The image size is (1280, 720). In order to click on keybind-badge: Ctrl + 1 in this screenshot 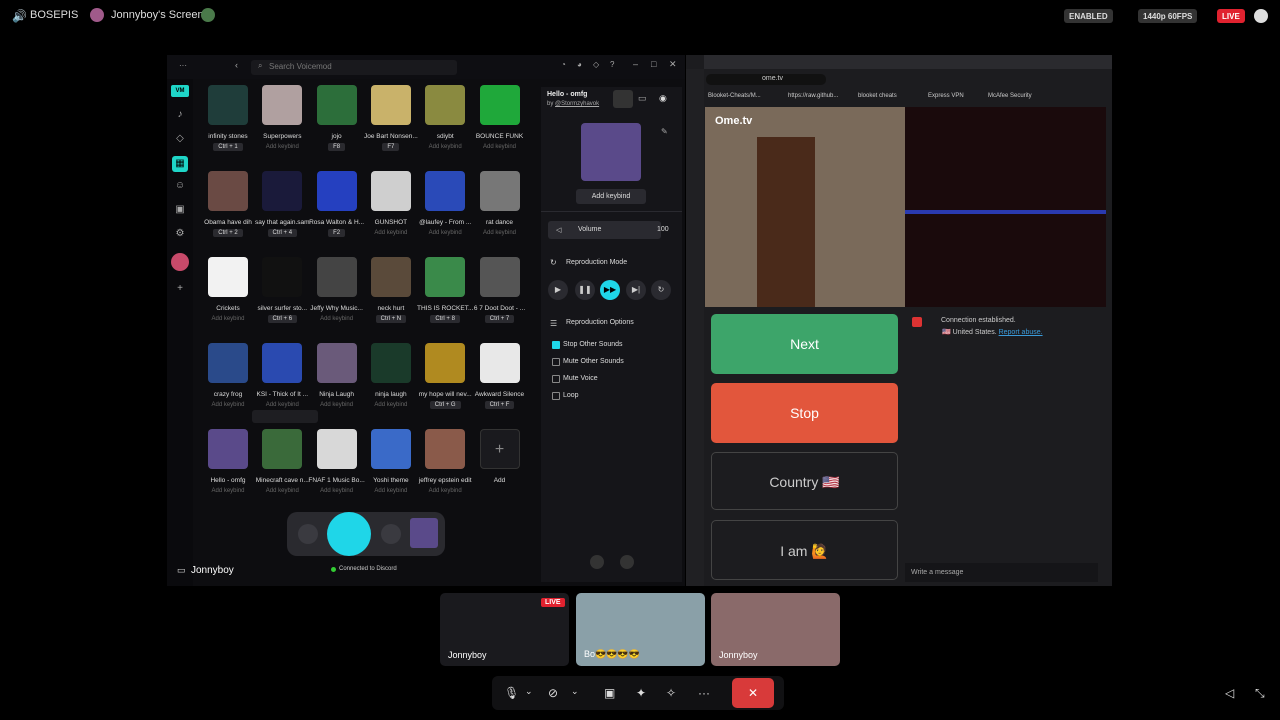, I will do `click(228, 147)`.